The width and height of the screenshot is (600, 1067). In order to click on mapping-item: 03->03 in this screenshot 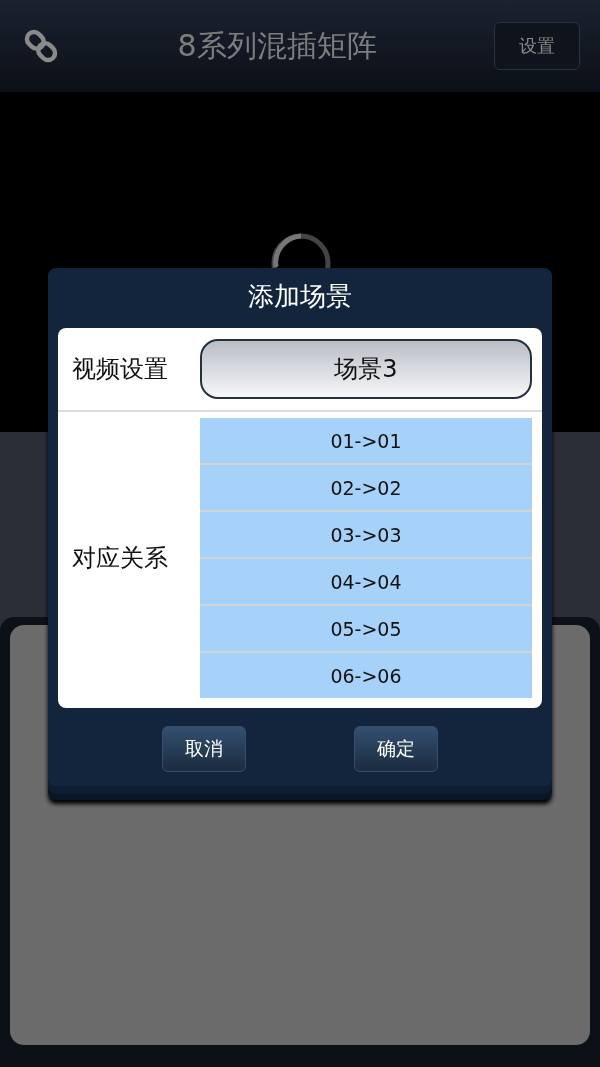, I will do `click(366, 533)`.